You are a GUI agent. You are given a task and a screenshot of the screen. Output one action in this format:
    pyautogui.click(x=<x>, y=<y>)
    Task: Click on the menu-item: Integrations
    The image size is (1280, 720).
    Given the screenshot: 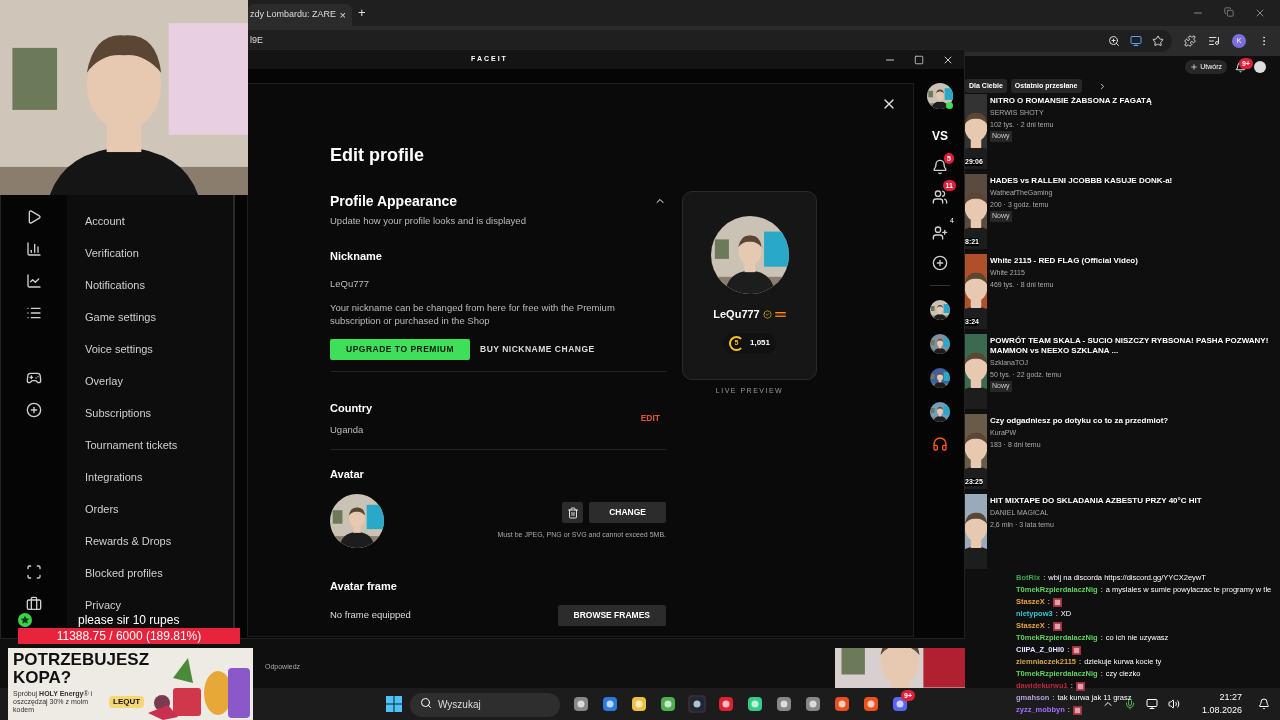 What is the action you would take?
    pyautogui.click(x=150, y=477)
    